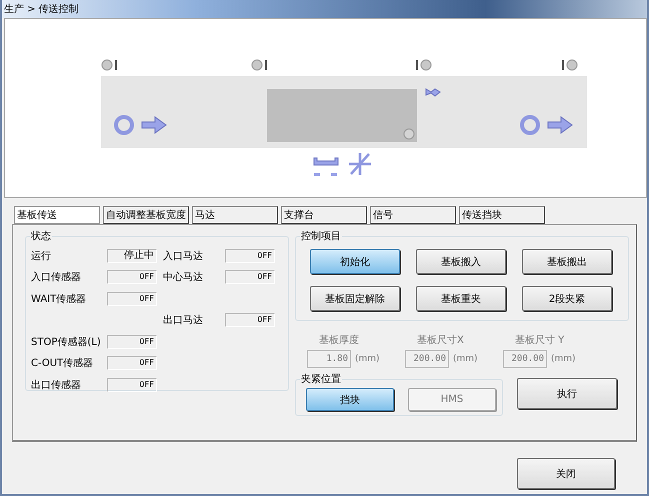 The image size is (649, 496). What do you see at coordinates (56, 277) in the screenshot?
I see `status-label: 入口传感器` at bounding box center [56, 277].